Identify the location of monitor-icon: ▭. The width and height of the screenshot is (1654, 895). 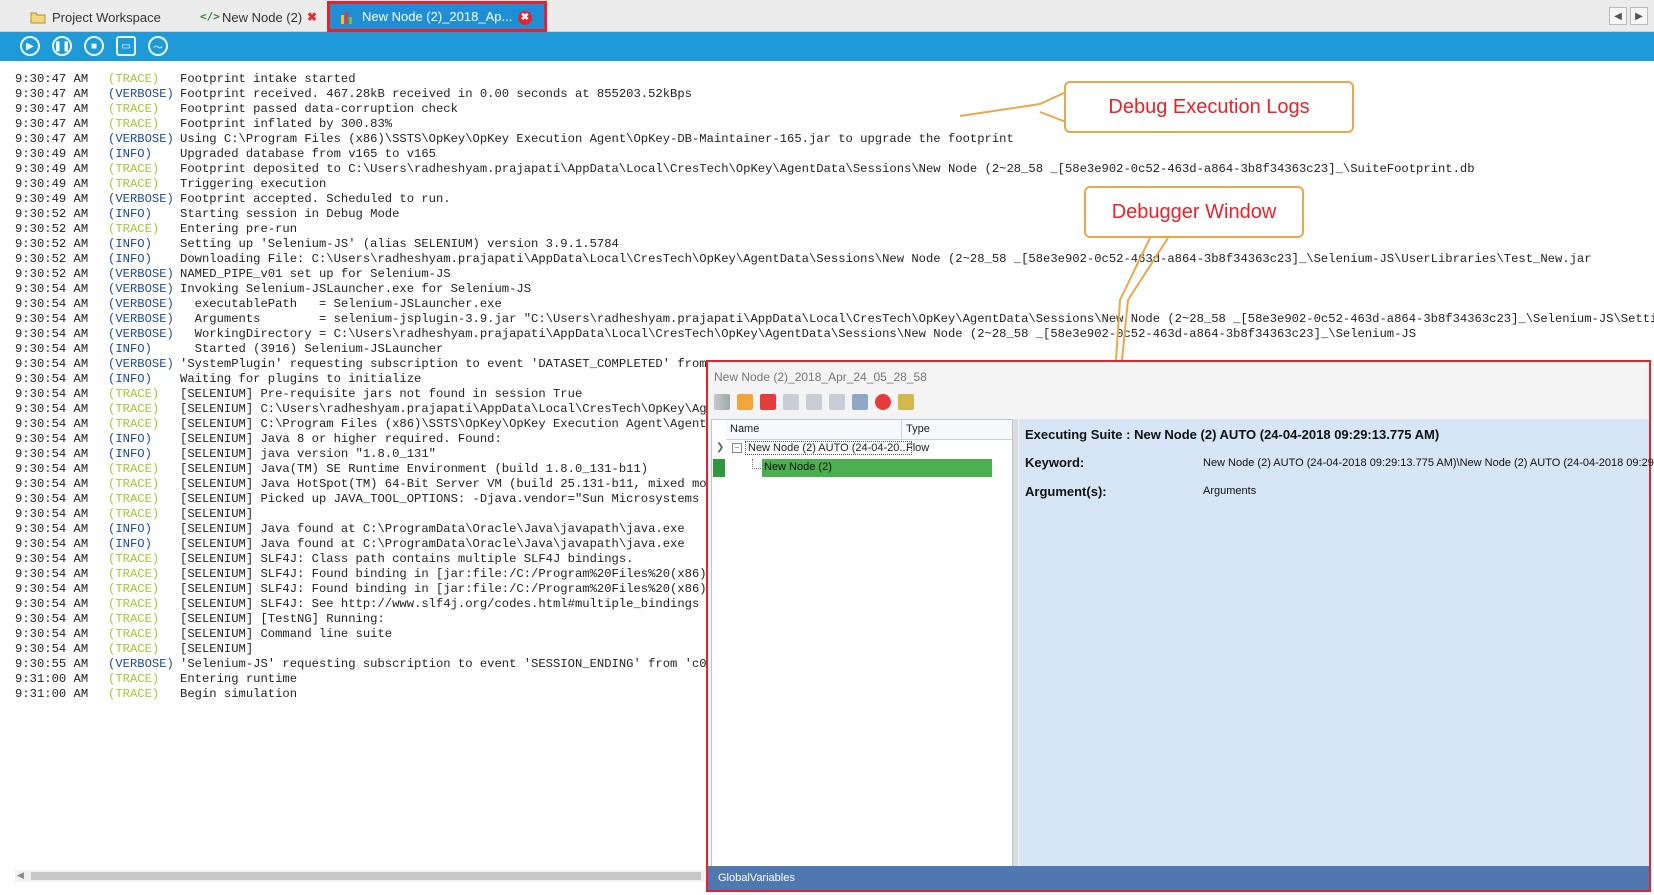
(126, 46).